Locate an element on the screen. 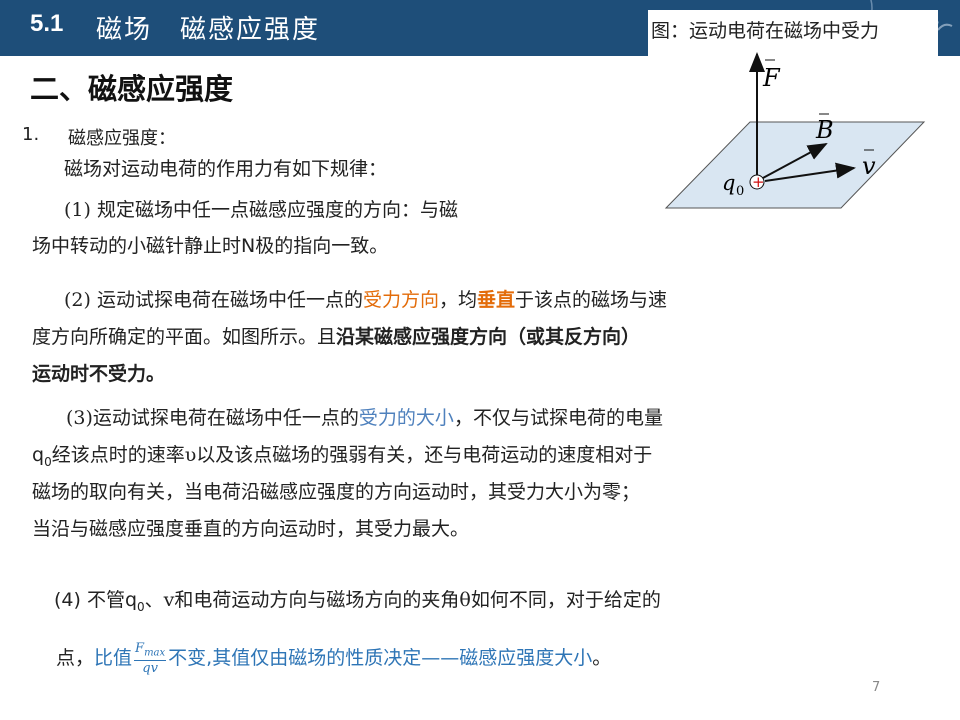  section-number: 5.1 is located at coordinates (47, 23).